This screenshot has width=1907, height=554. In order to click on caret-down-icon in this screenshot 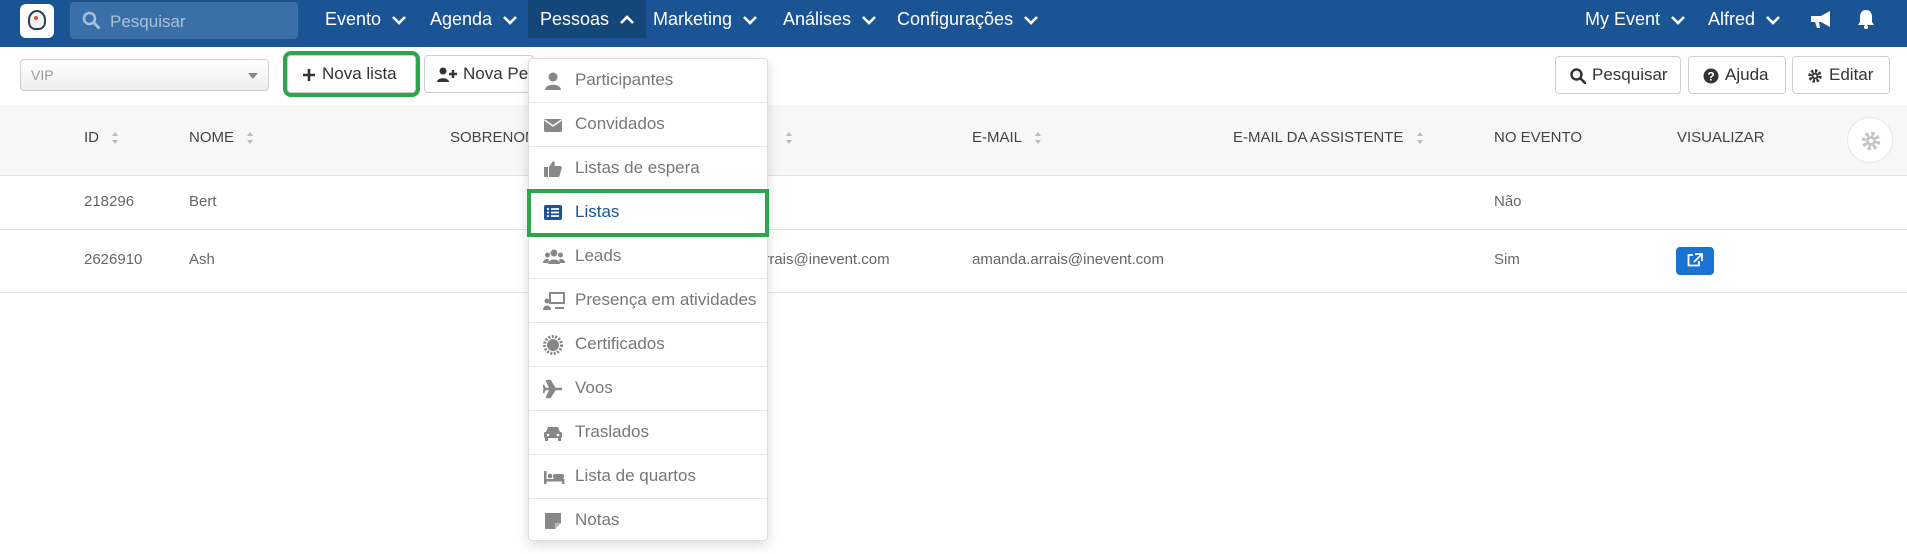, I will do `click(253, 76)`.